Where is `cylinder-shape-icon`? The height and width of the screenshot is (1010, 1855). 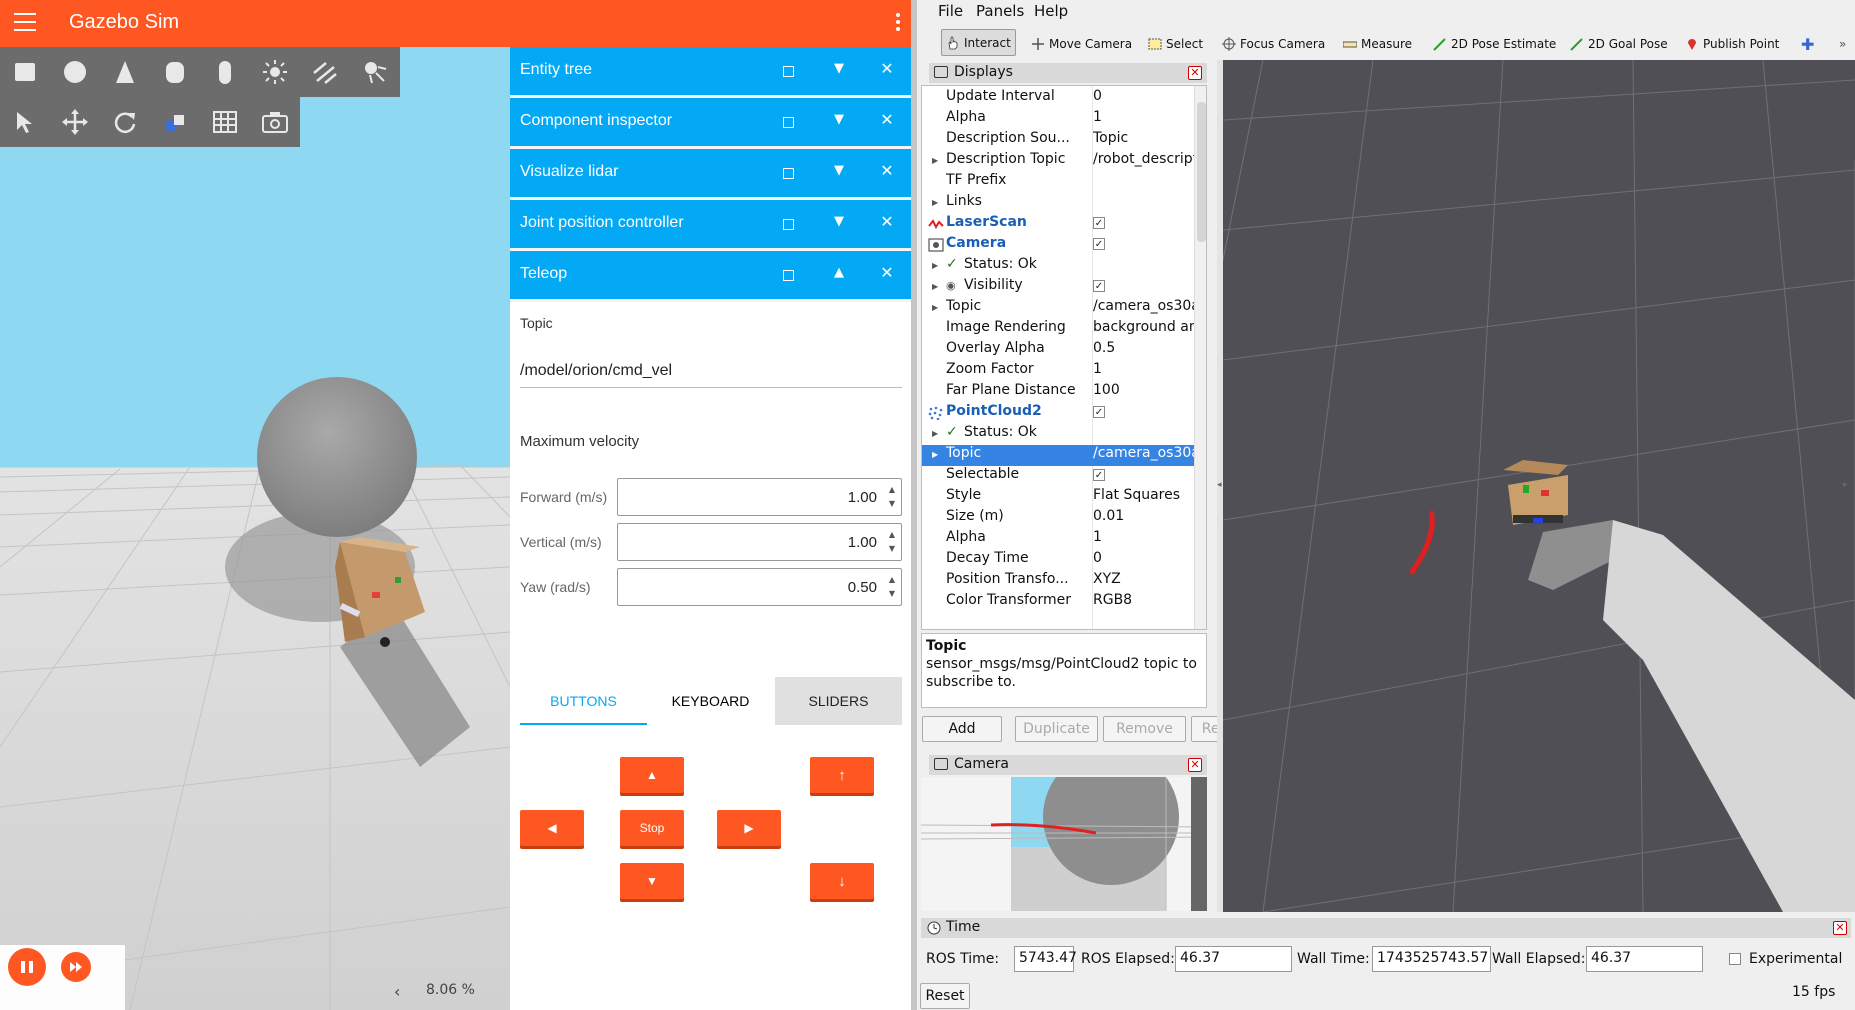 cylinder-shape-icon is located at coordinates (175, 72).